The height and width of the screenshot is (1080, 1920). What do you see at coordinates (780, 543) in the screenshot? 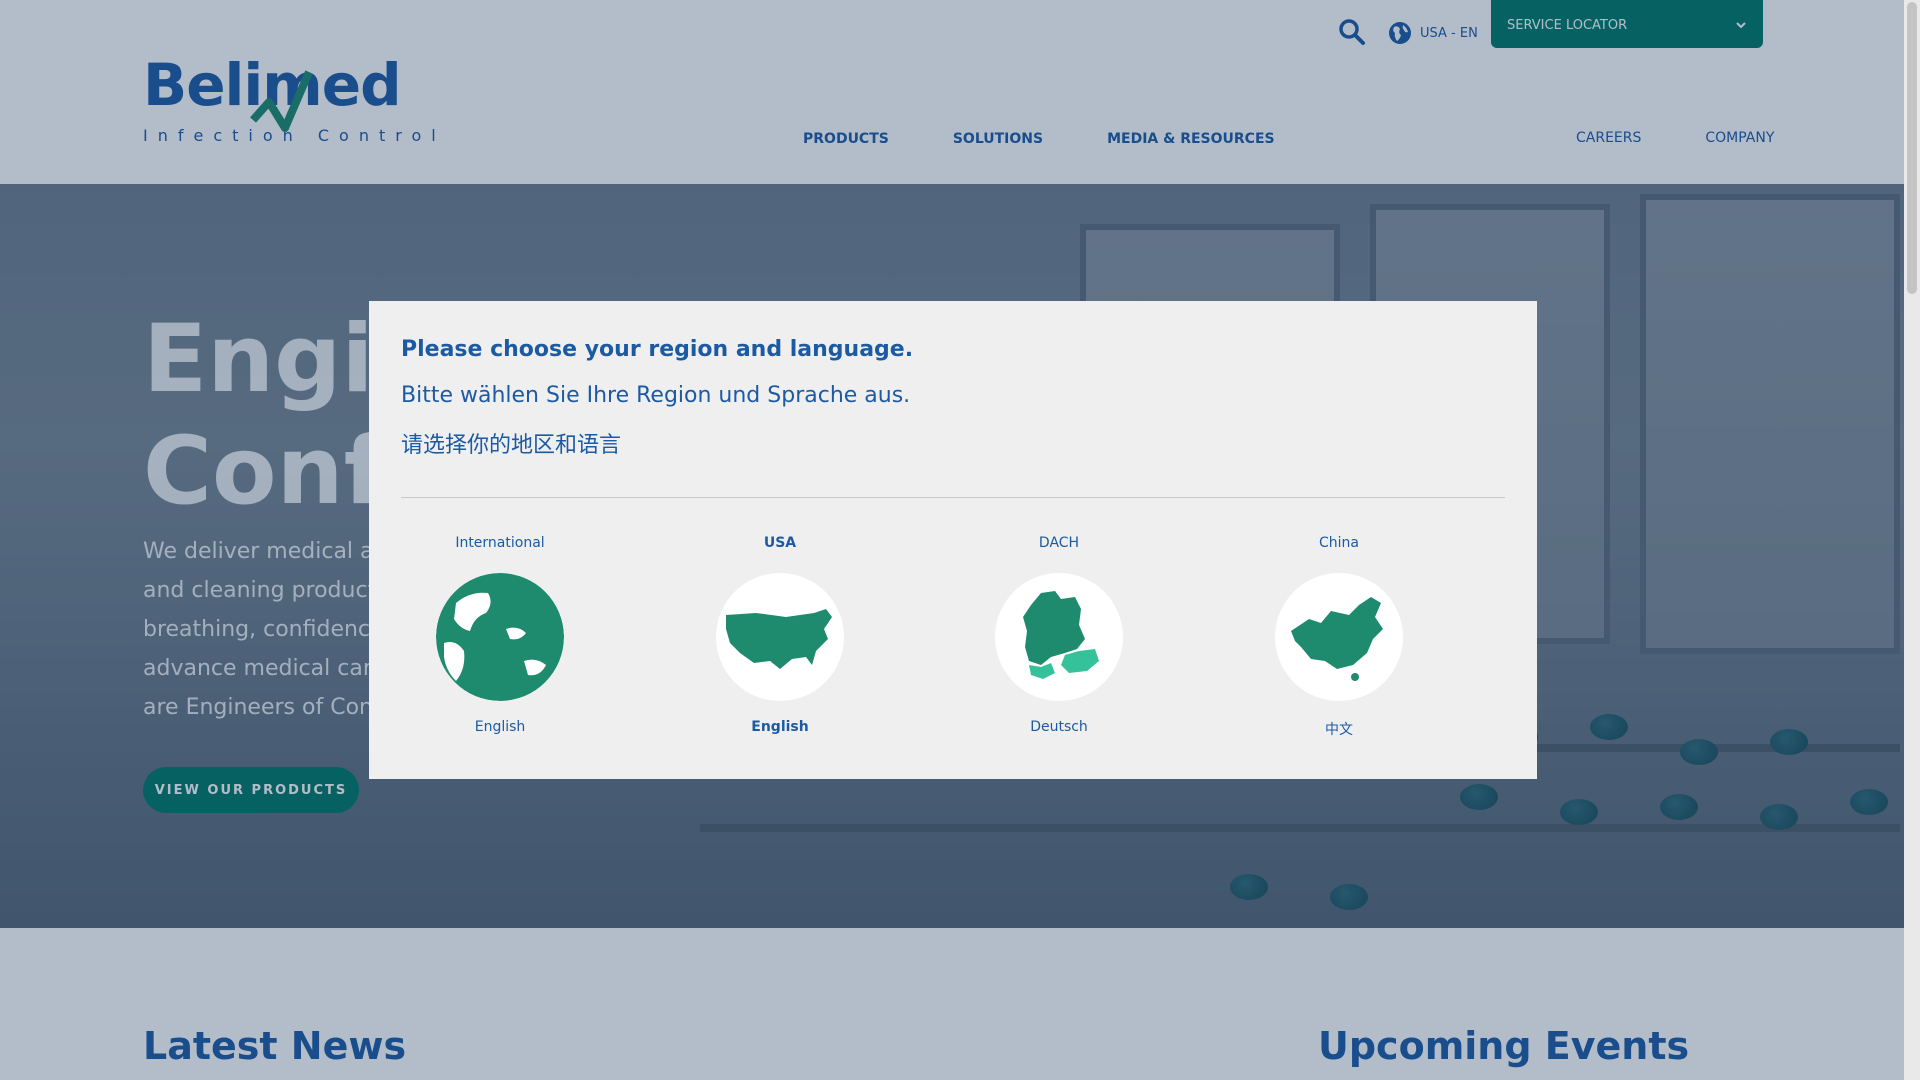
I see `region-name: USA` at bounding box center [780, 543].